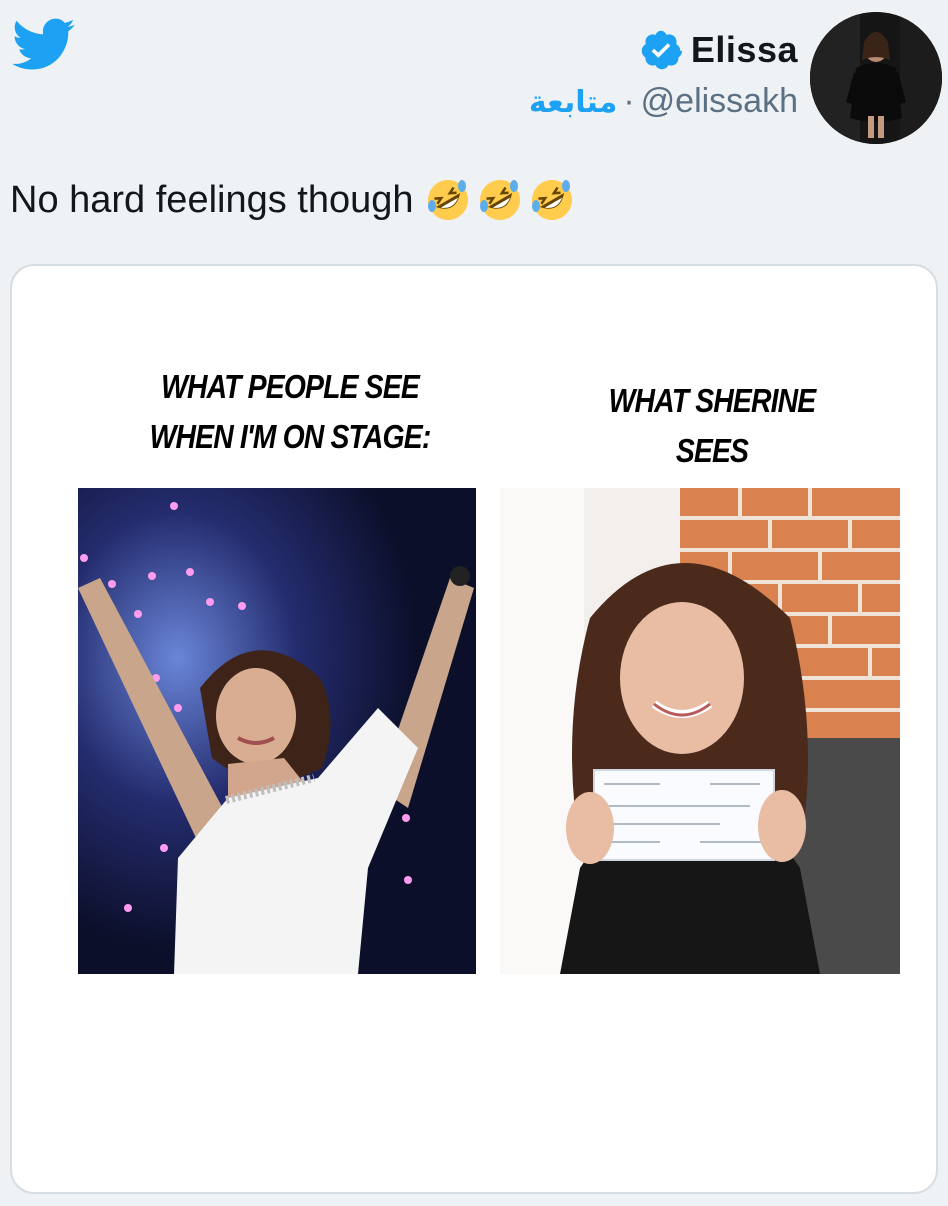 Image resolution: width=948 pixels, height=1206 pixels. What do you see at coordinates (876, 78) in the screenshot?
I see `avatar` at bounding box center [876, 78].